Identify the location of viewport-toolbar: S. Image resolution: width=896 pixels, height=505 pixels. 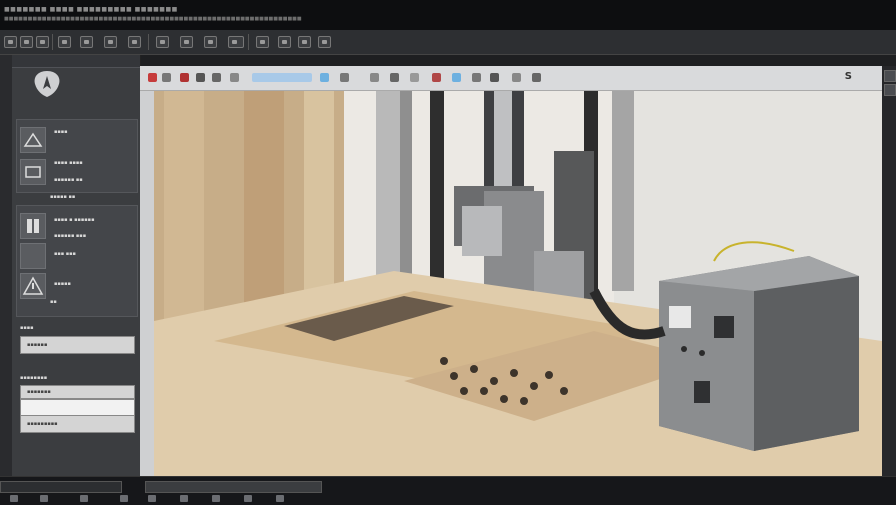
(511, 78).